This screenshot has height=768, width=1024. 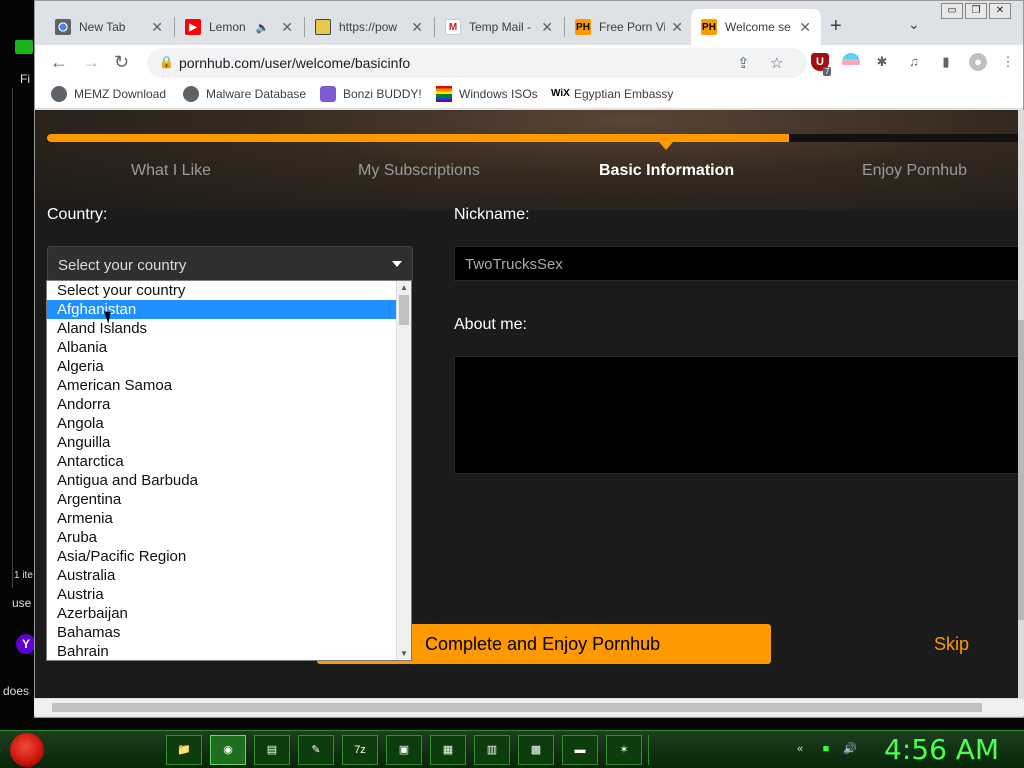 I want to click on taskbar-app-icon: 📁, so click(x=184, y=750).